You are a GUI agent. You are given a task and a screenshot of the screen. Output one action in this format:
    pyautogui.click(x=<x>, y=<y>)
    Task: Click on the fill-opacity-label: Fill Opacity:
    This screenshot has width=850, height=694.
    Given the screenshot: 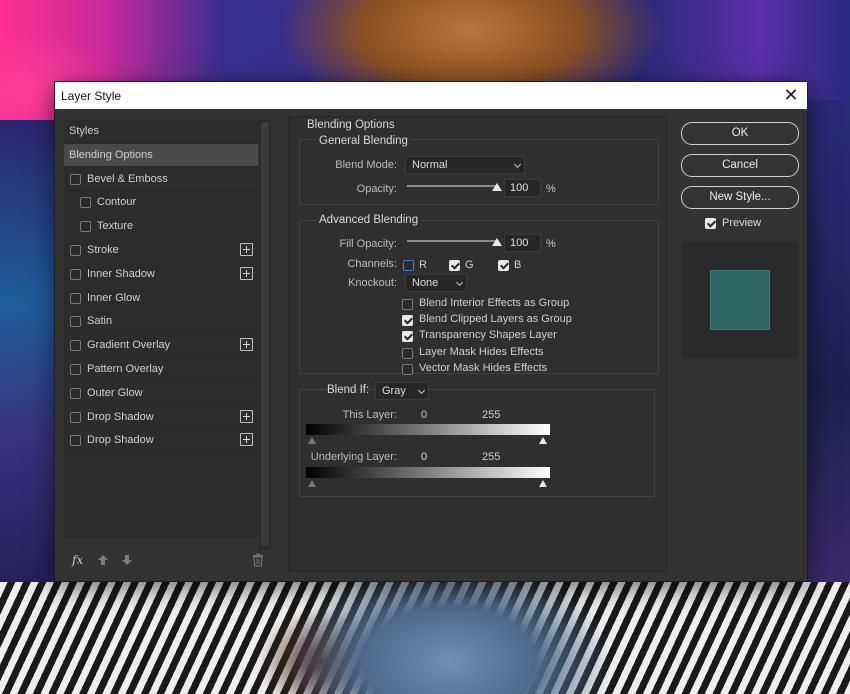 What is the action you would take?
    pyautogui.click(x=368, y=244)
    